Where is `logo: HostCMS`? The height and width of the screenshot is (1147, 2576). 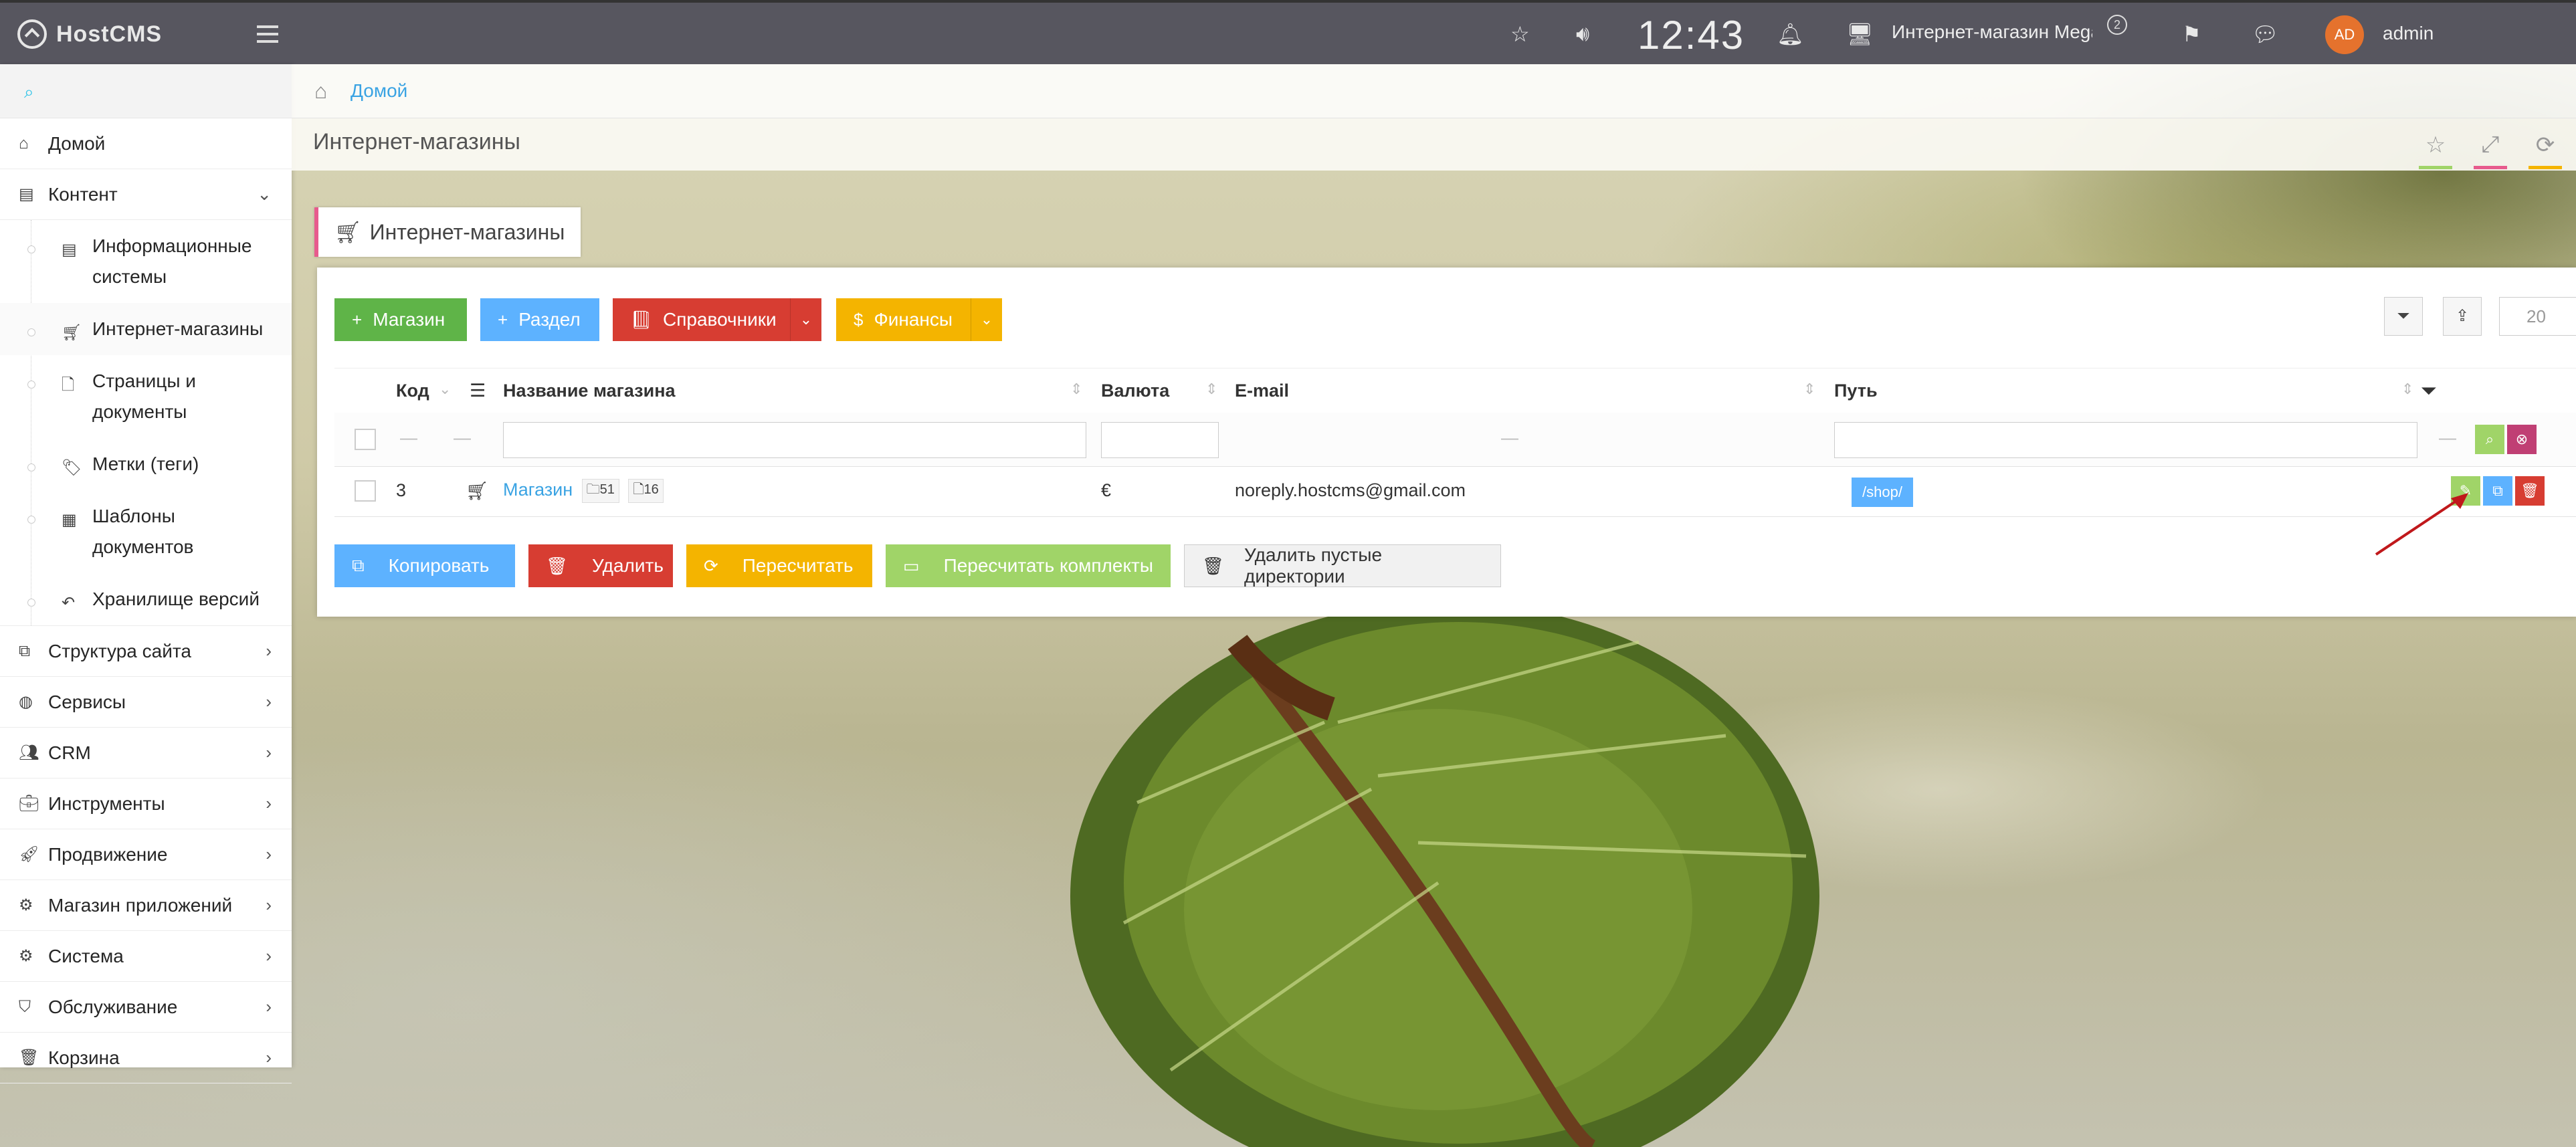 logo: HostCMS is located at coordinates (89, 34).